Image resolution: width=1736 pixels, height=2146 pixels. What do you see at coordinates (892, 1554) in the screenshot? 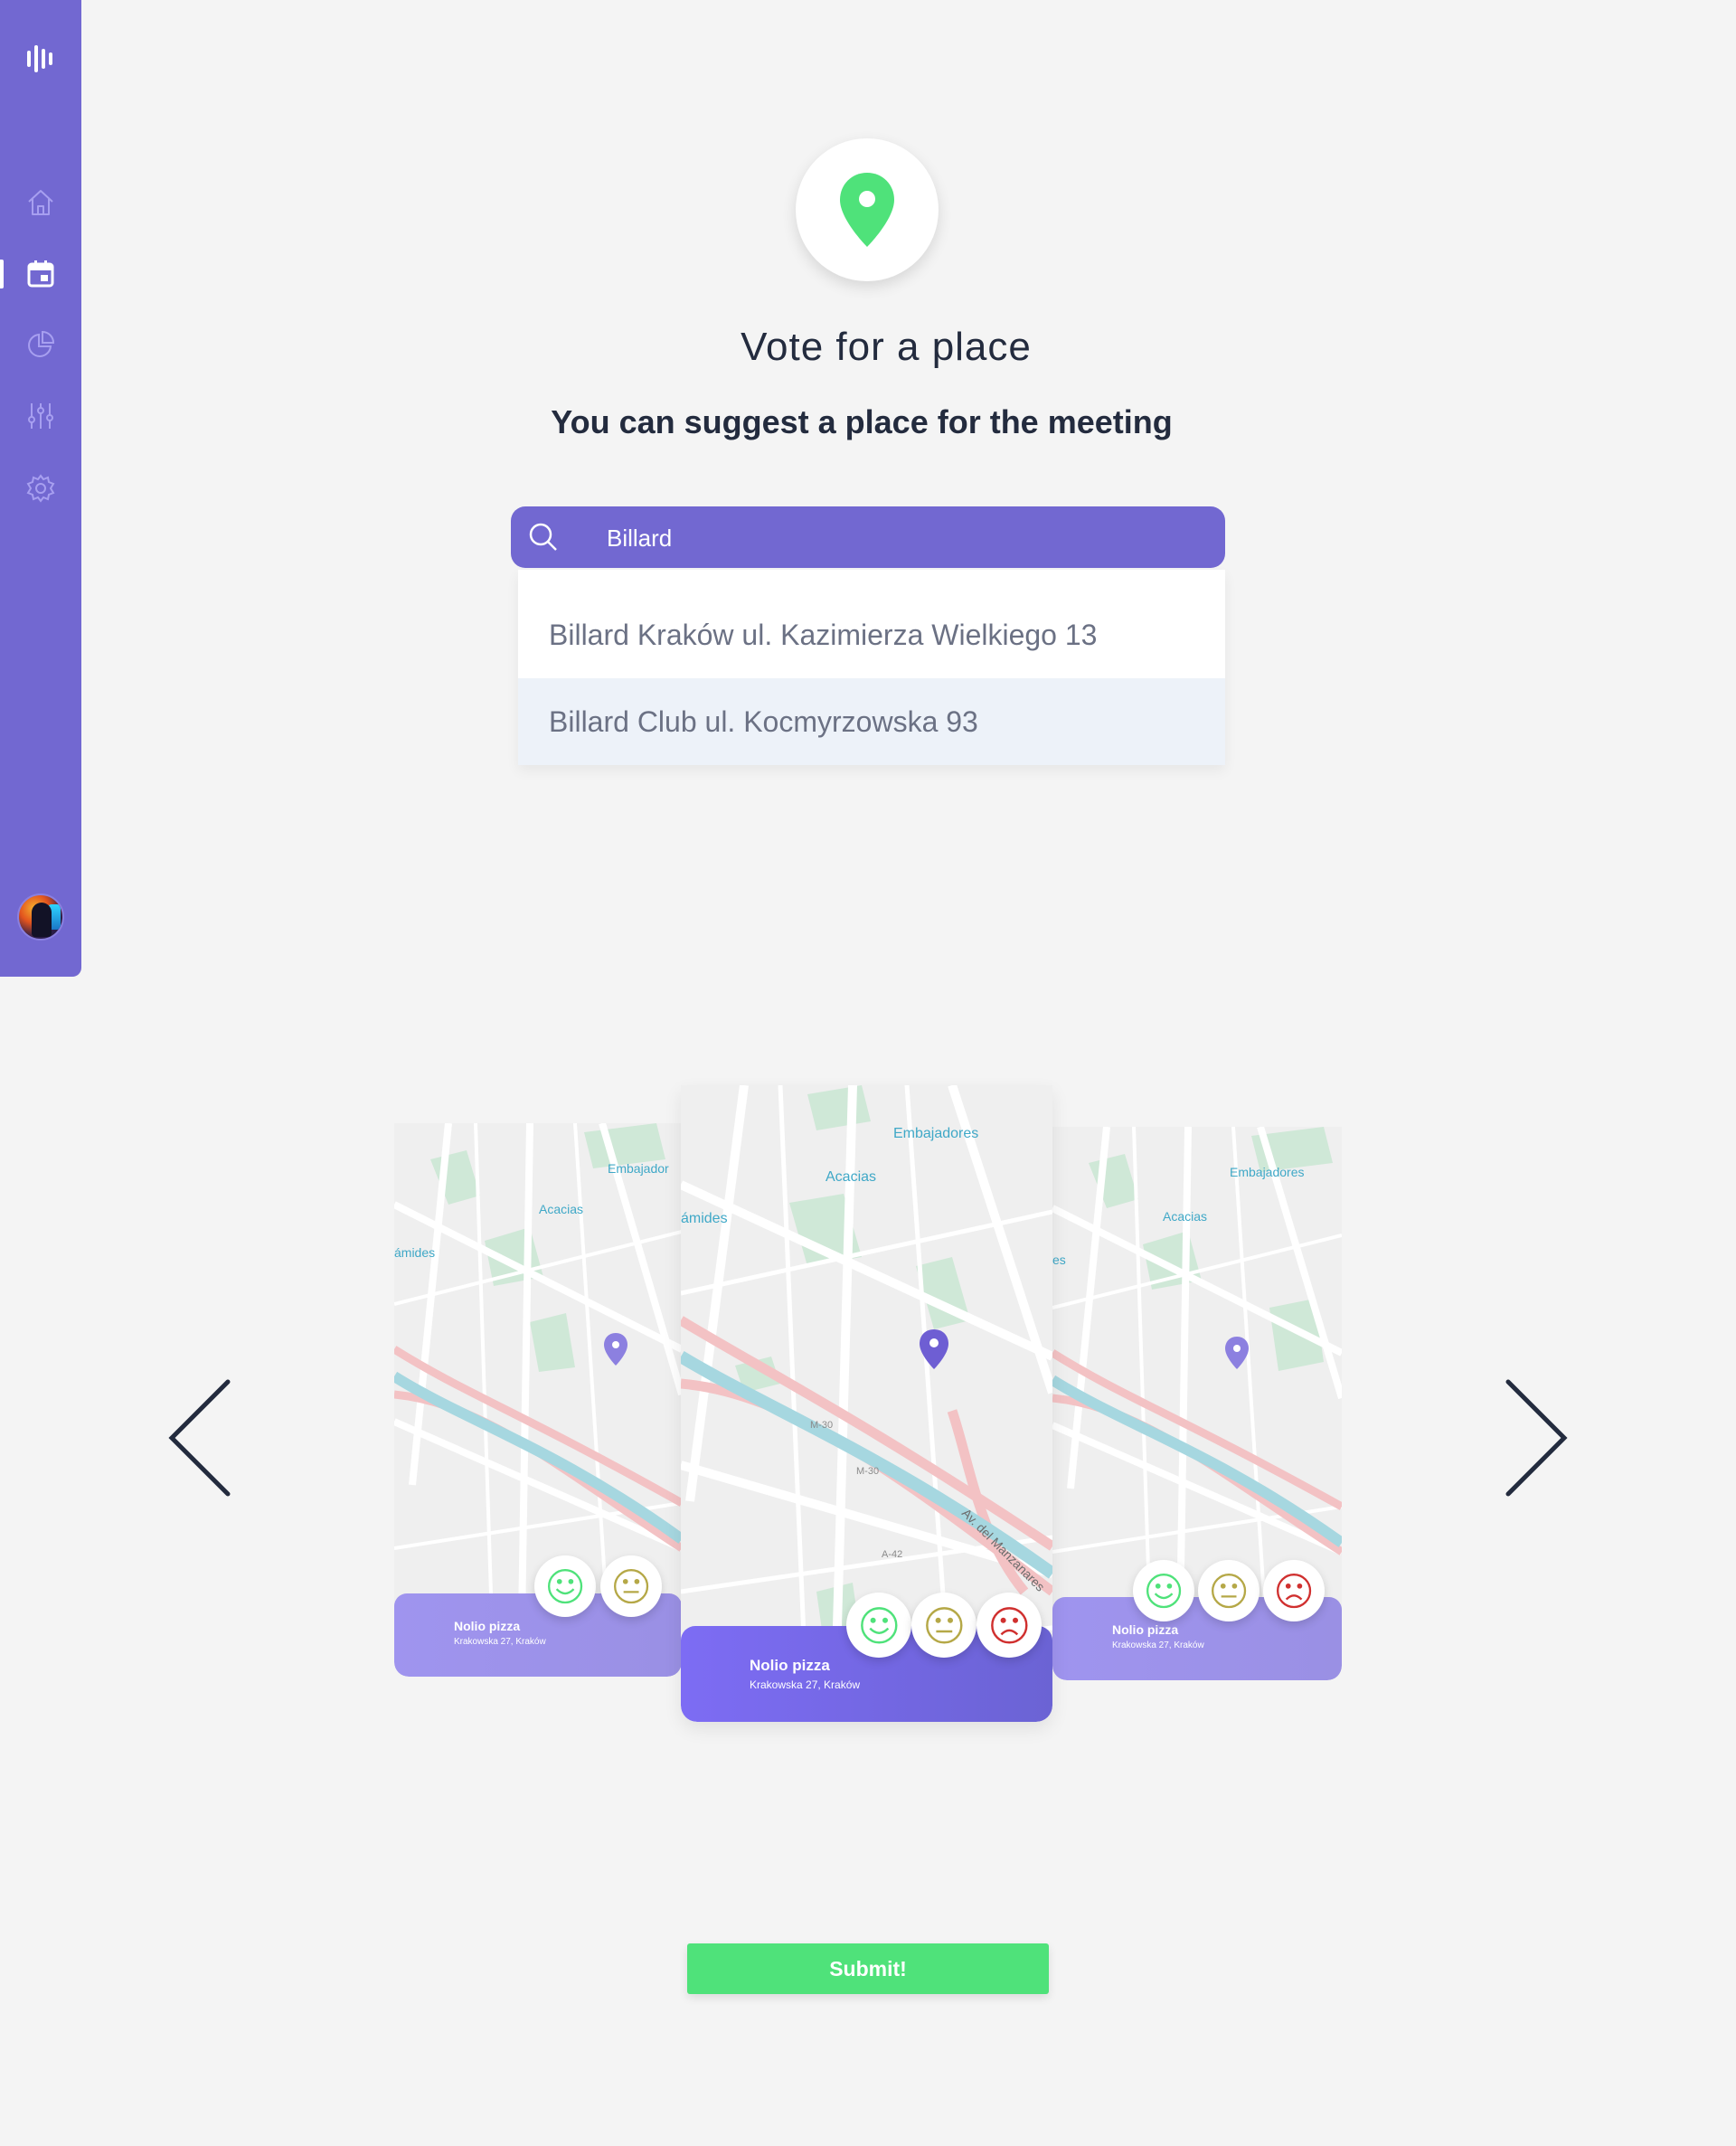
I see `map-label: A-42` at bounding box center [892, 1554].